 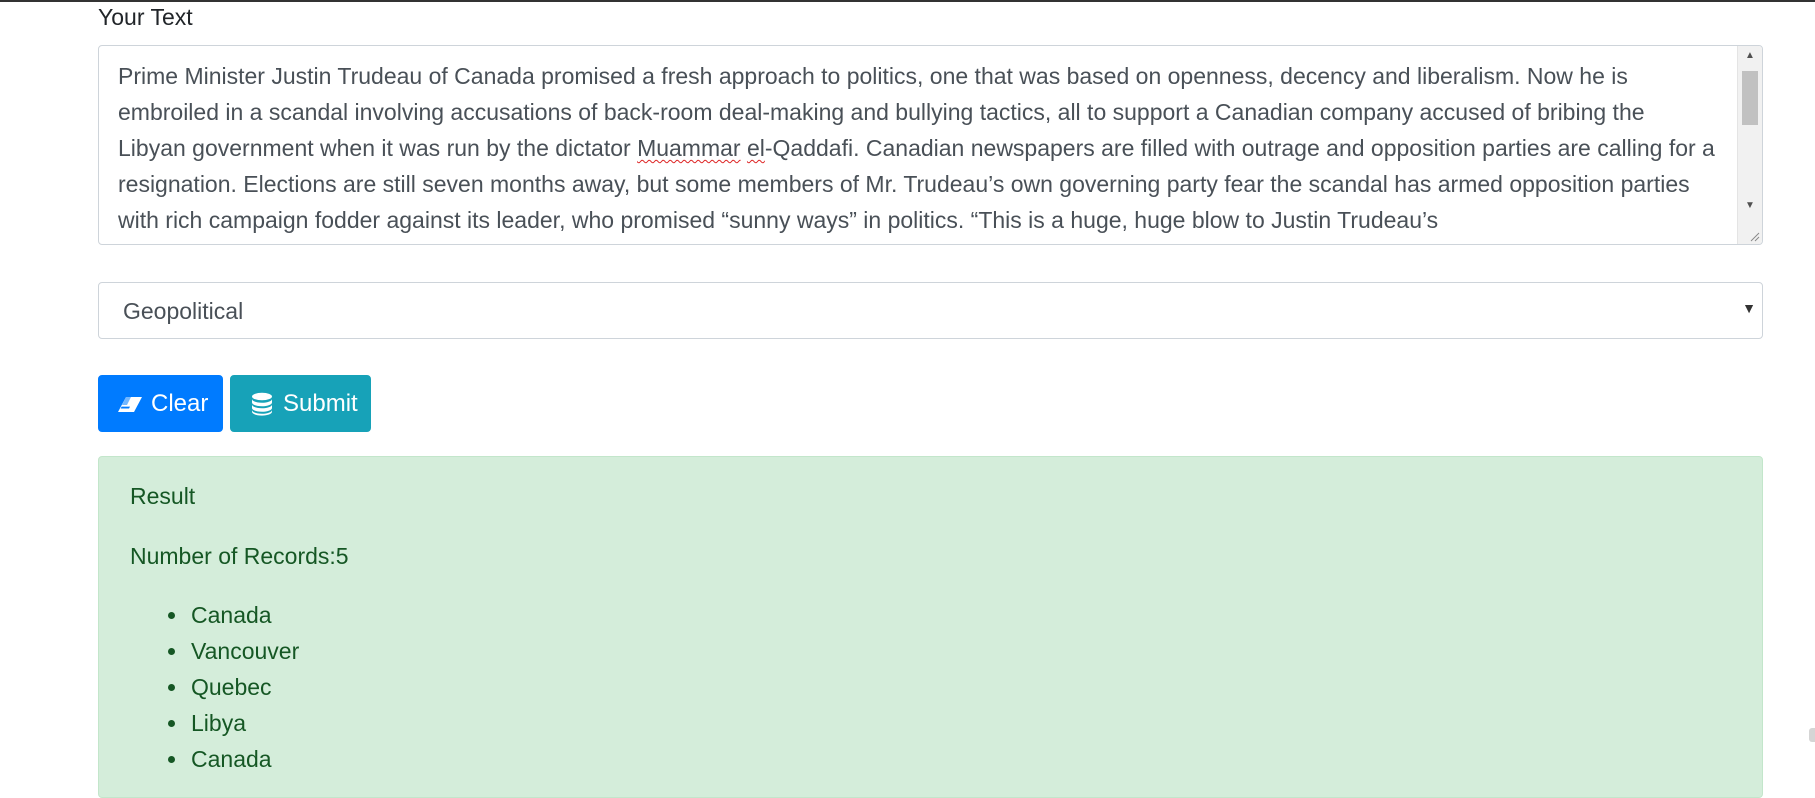 I want to click on database-icon, so click(x=262, y=404).